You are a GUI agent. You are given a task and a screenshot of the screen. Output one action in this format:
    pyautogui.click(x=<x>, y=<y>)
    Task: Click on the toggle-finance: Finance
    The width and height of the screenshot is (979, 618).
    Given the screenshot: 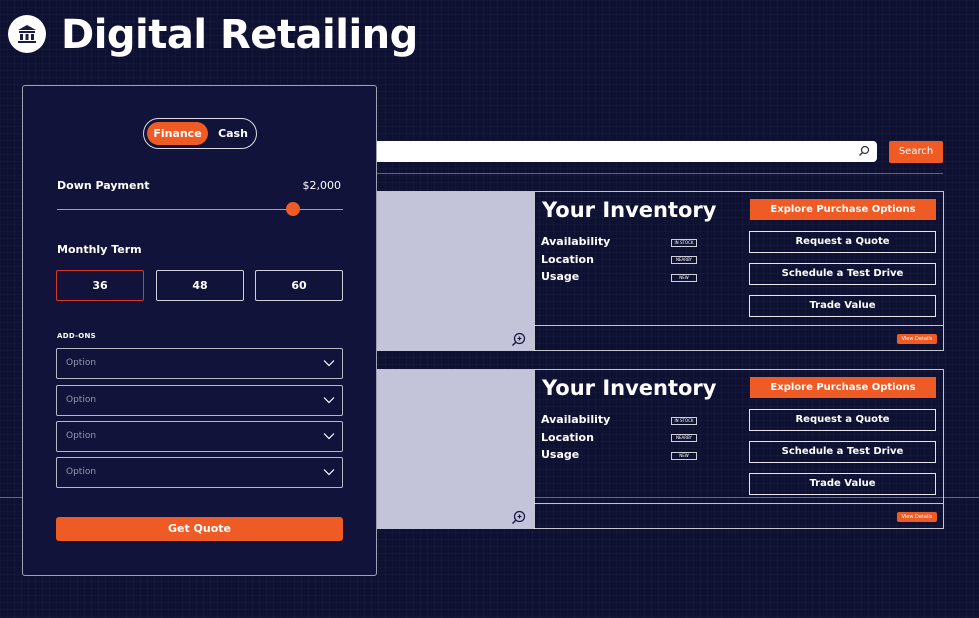 What is the action you would take?
    pyautogui.click(x=177, y=133)
    